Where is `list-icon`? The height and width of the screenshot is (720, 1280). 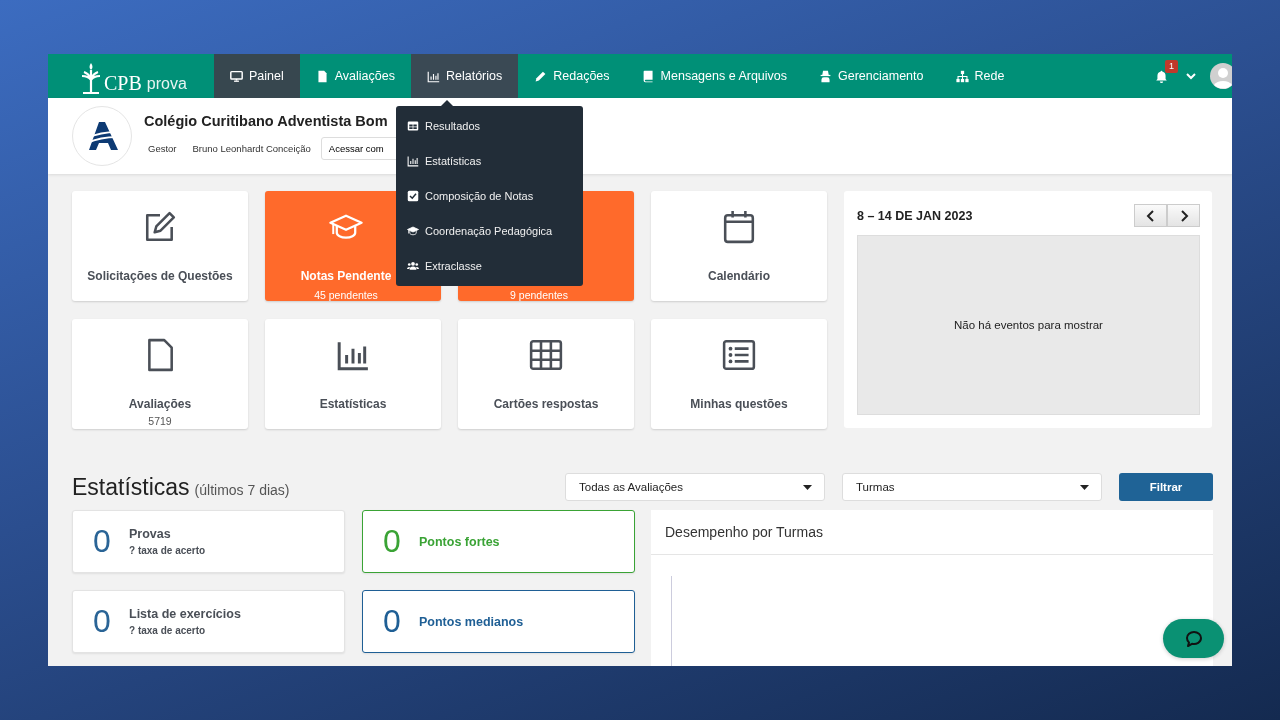 list-icon is located at coordinates (739, 355).